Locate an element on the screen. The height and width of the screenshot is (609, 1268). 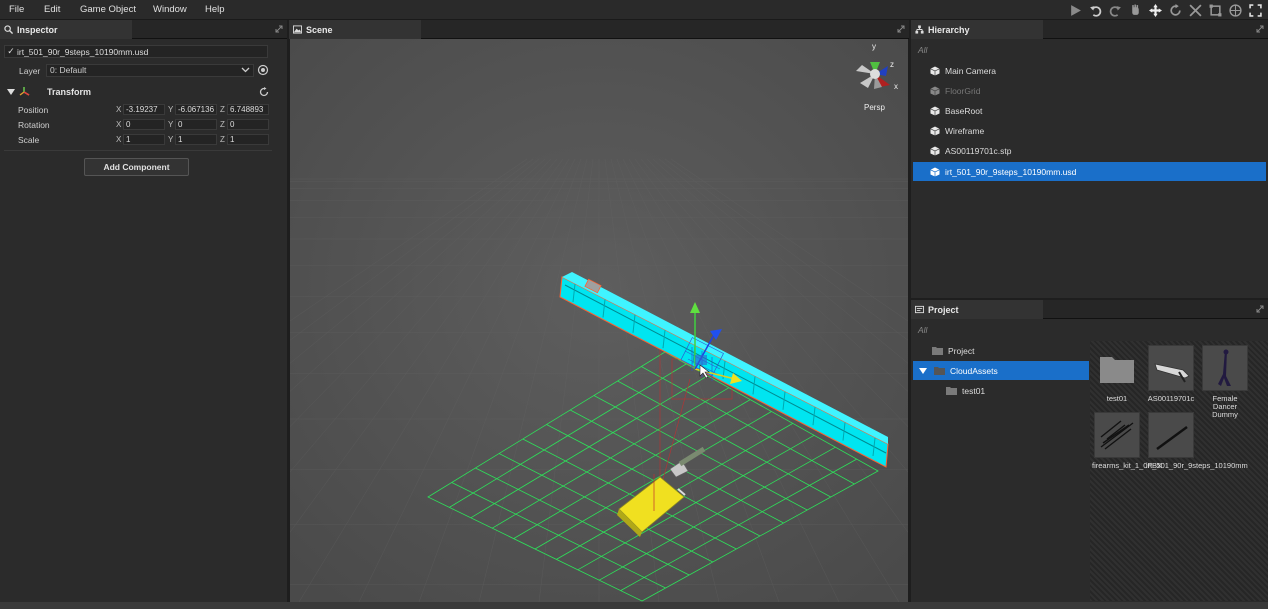
gizmo-y-label: y is located at coordinates (874, 46).